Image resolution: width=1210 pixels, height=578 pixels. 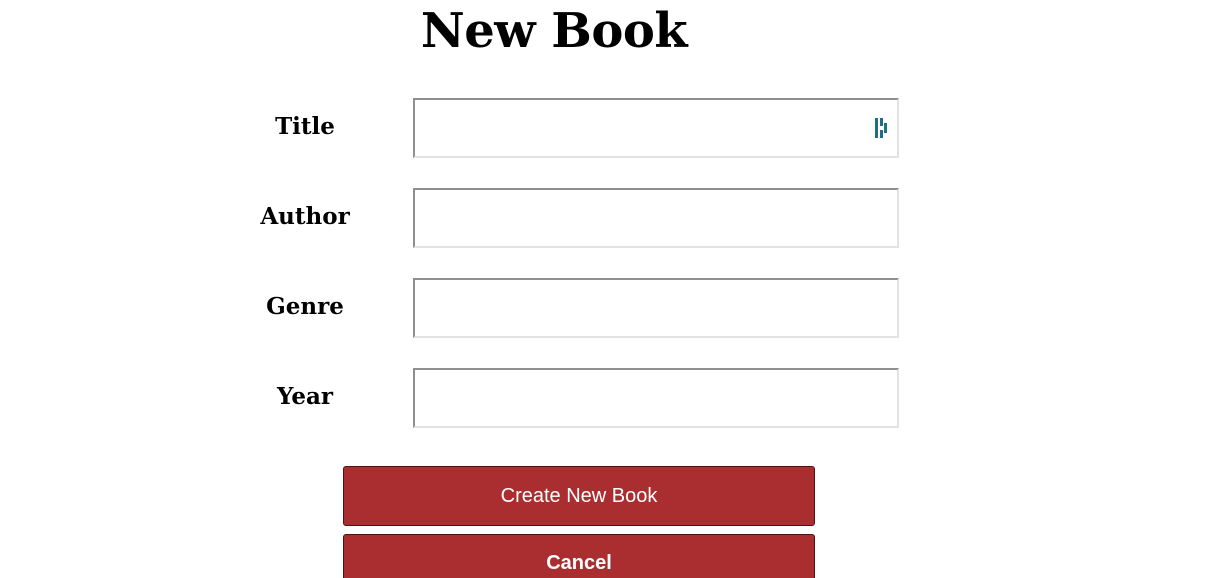 I want to click on password-manager-icon-glyph, so click(x=881, y=128).